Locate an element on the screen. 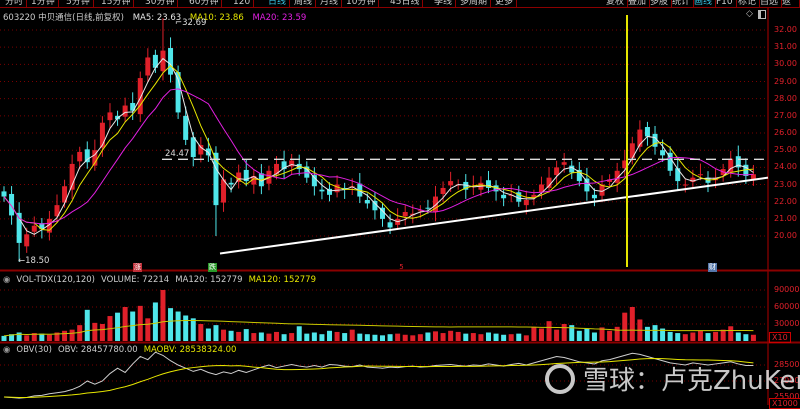  finance-marker: 财 is located at coordinates (712, 267).